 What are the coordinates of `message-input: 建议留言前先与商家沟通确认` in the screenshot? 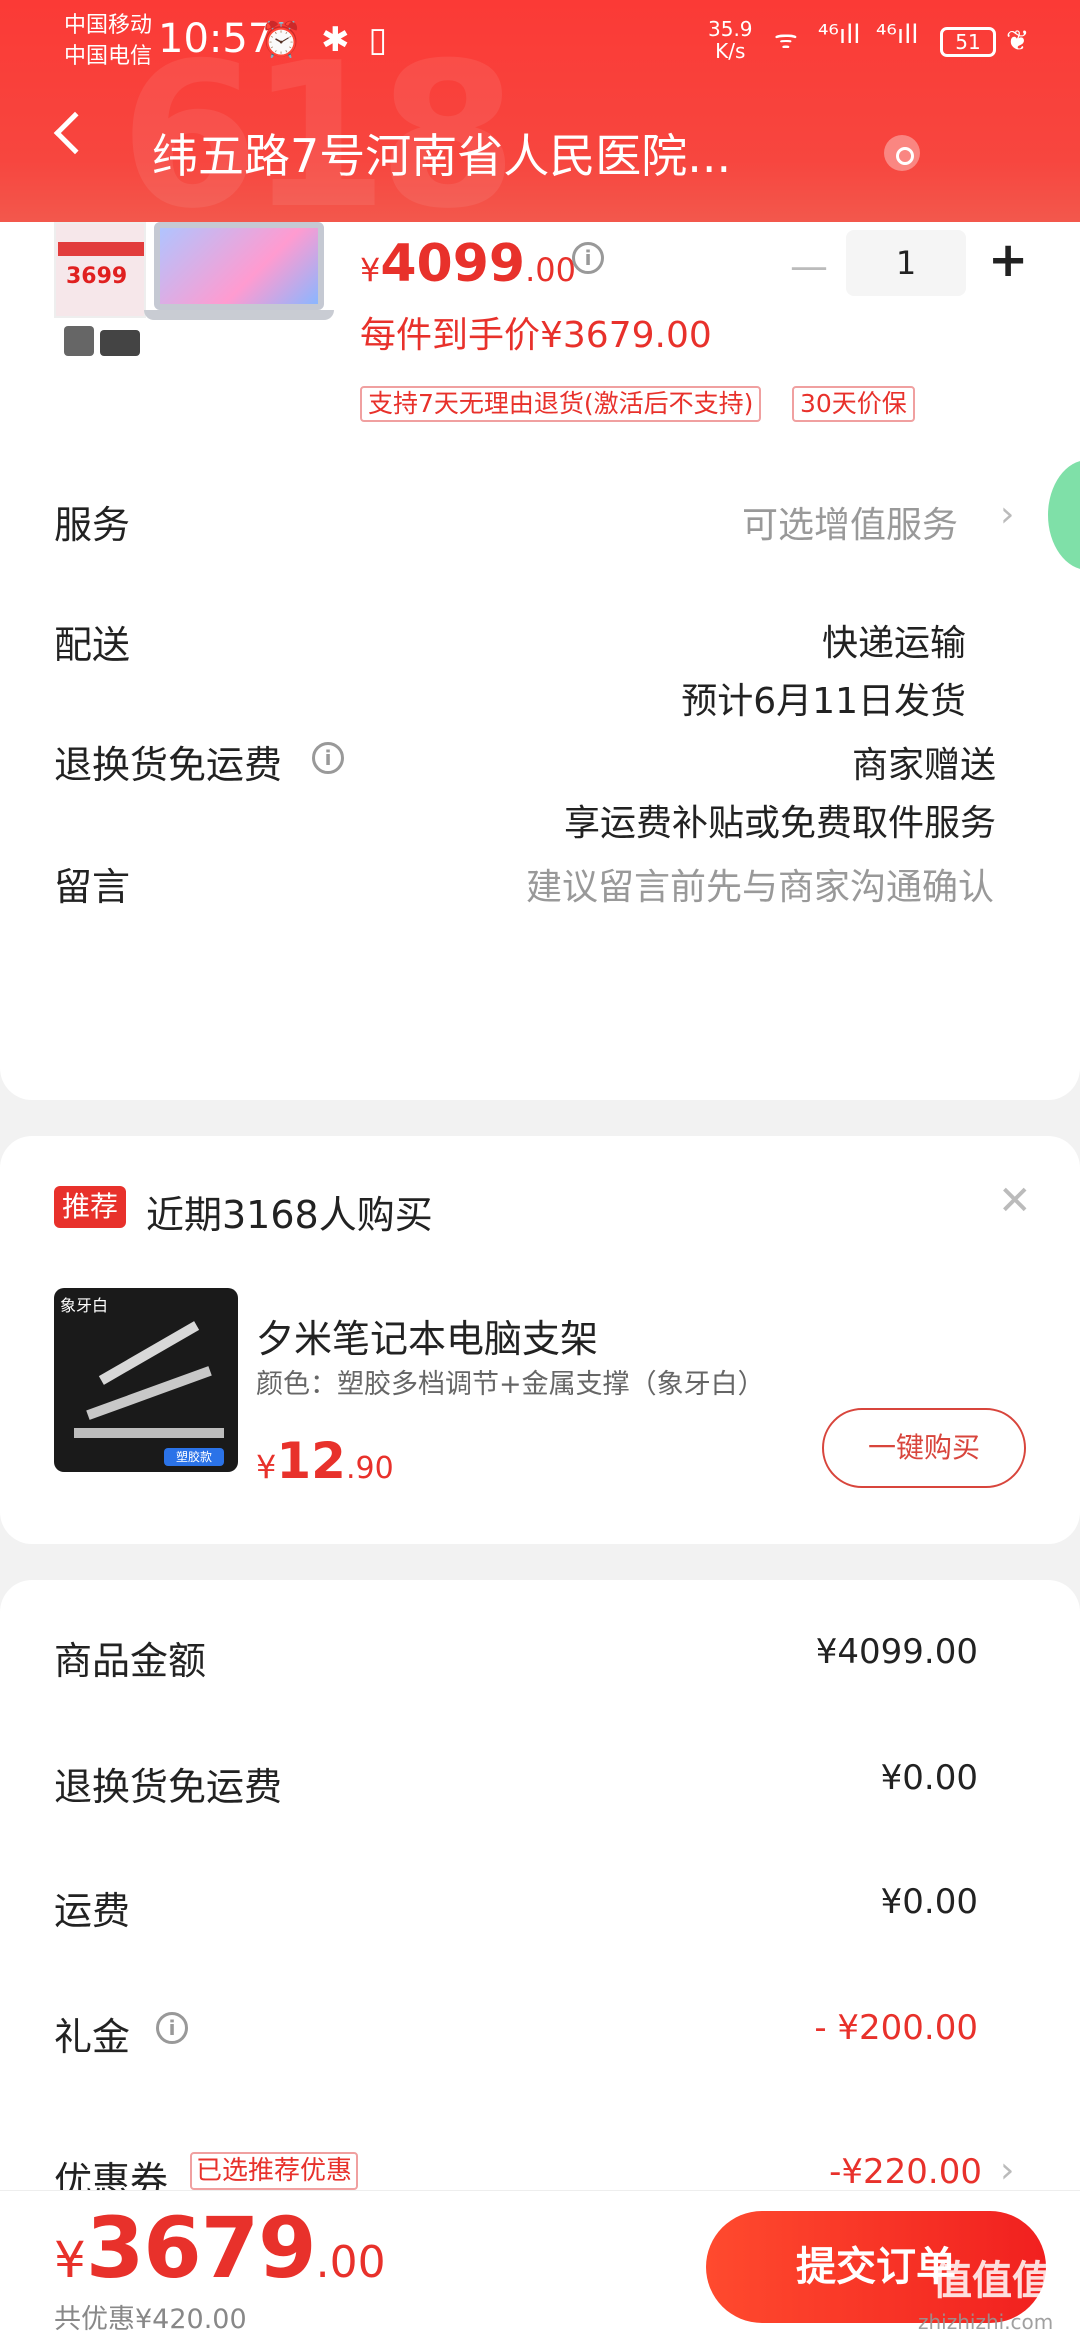 It's located at (760, 884).